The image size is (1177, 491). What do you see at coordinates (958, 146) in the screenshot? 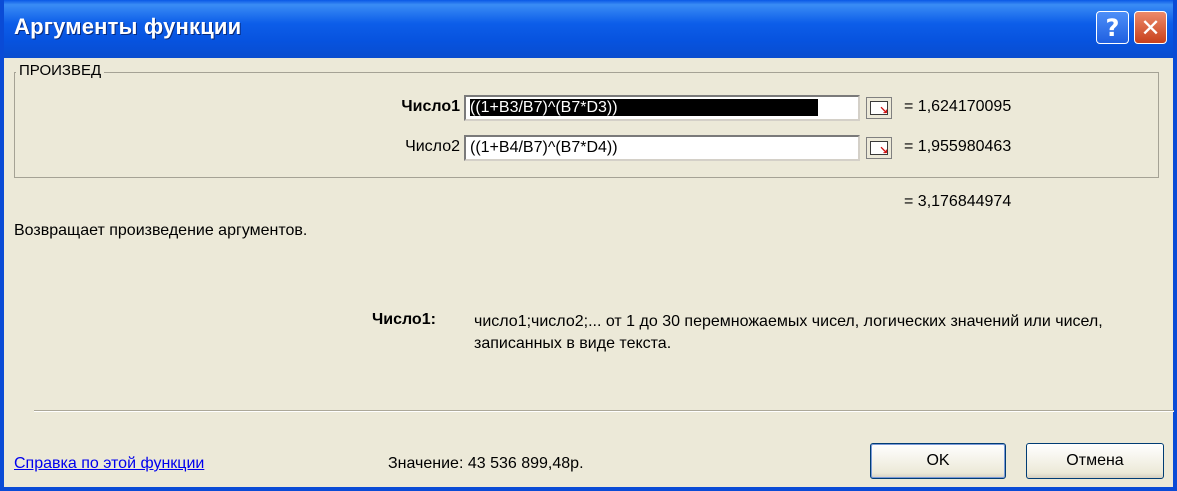
I see `arg2-value: = 1,955980463` at bounding box center [958, 146].